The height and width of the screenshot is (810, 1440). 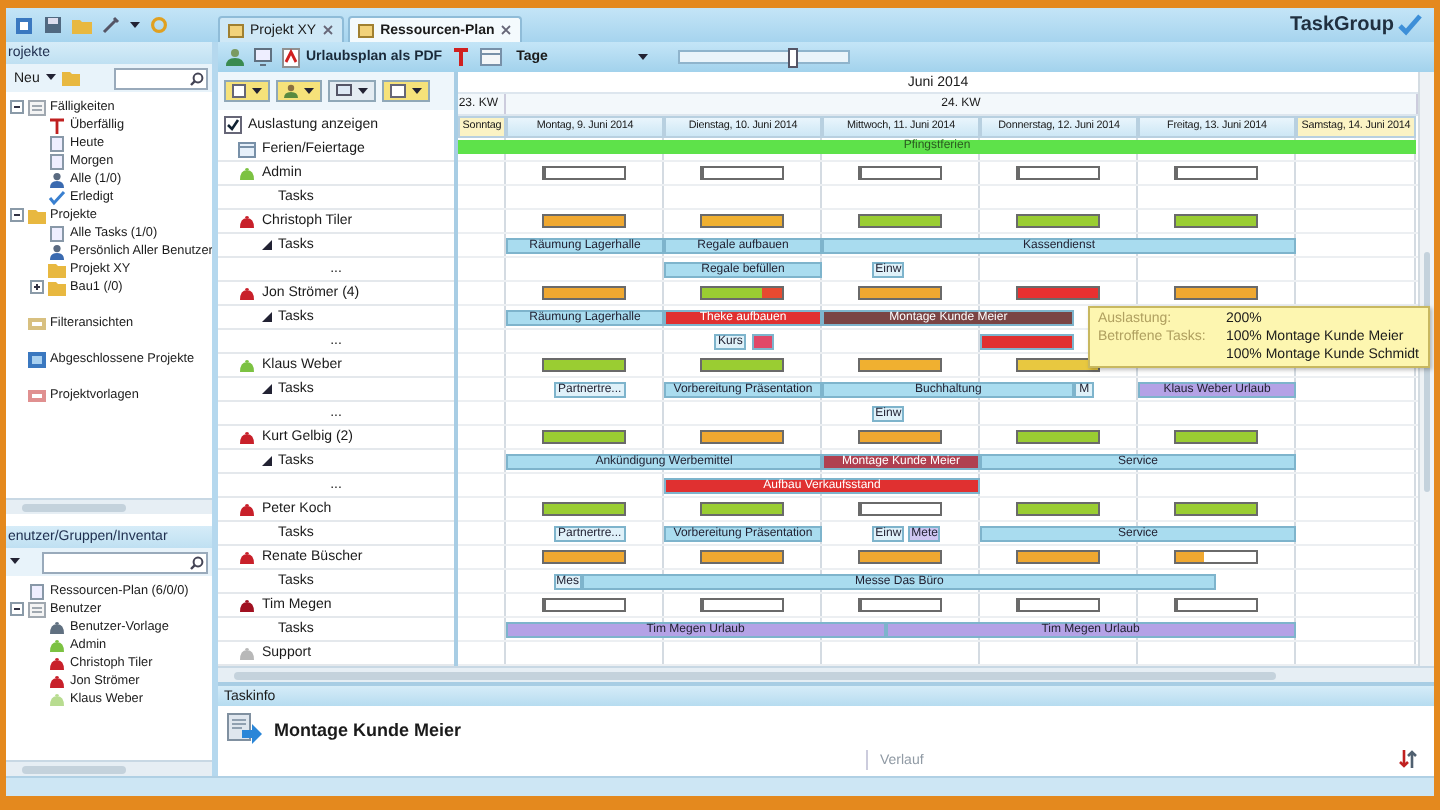 I want to click on sort-icon, so click(x=1408, y=759).